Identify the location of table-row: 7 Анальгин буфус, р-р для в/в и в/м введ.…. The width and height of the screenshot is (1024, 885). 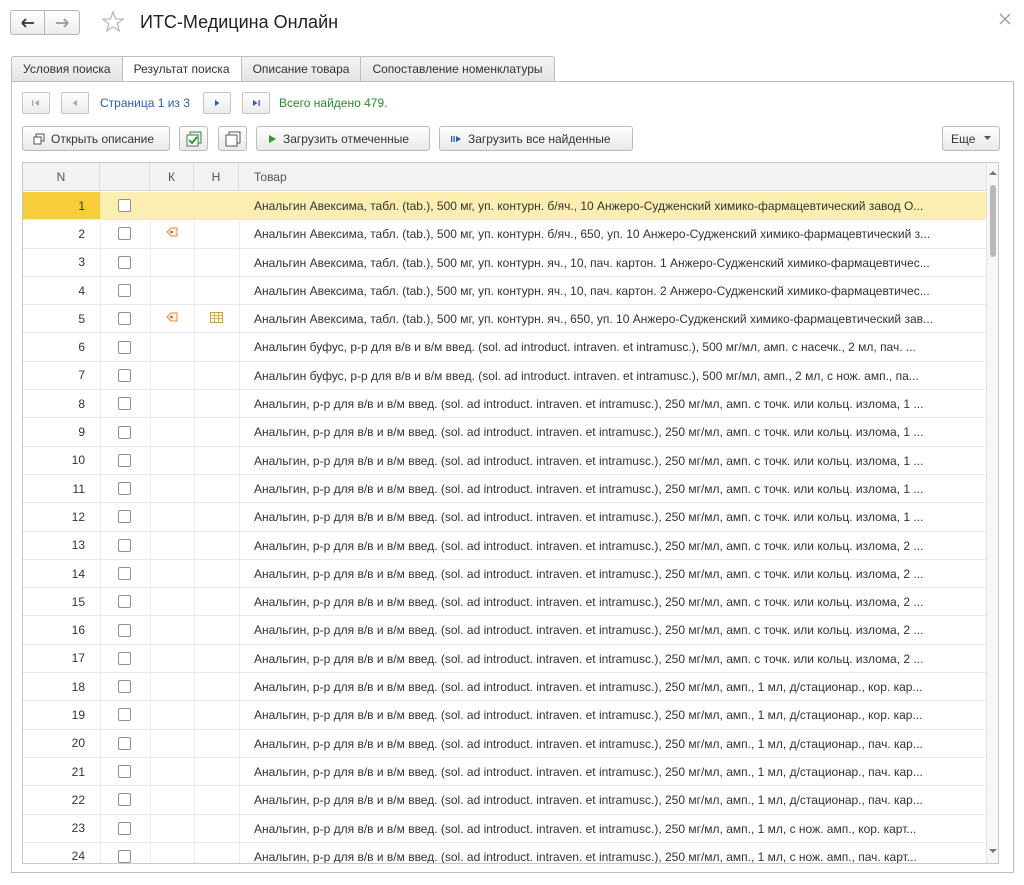
(505, 376).